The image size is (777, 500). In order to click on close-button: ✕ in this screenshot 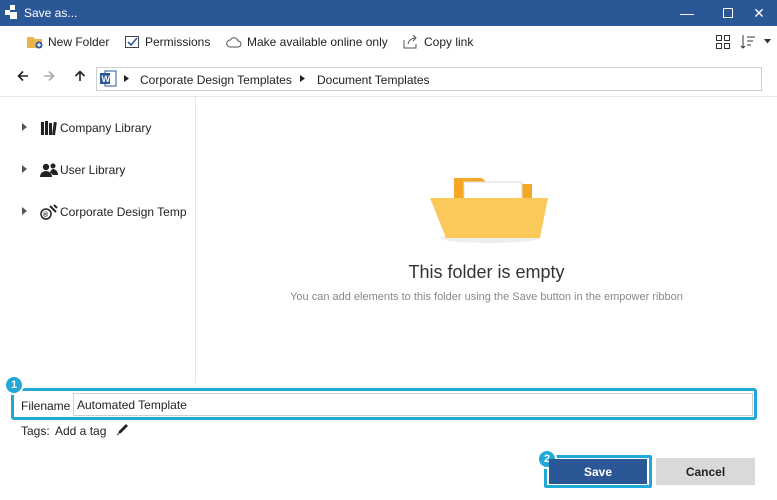, I will do `click(759, 13)`.